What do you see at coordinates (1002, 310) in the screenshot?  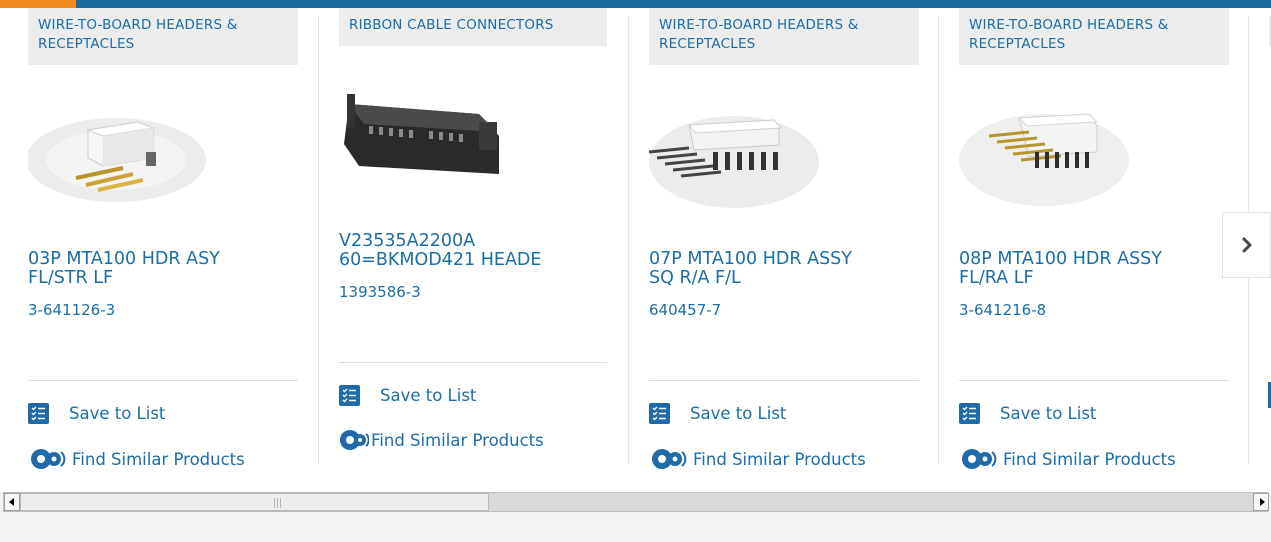 I see `part-number: 3-641216-8` at bounding box center [1002, 310].